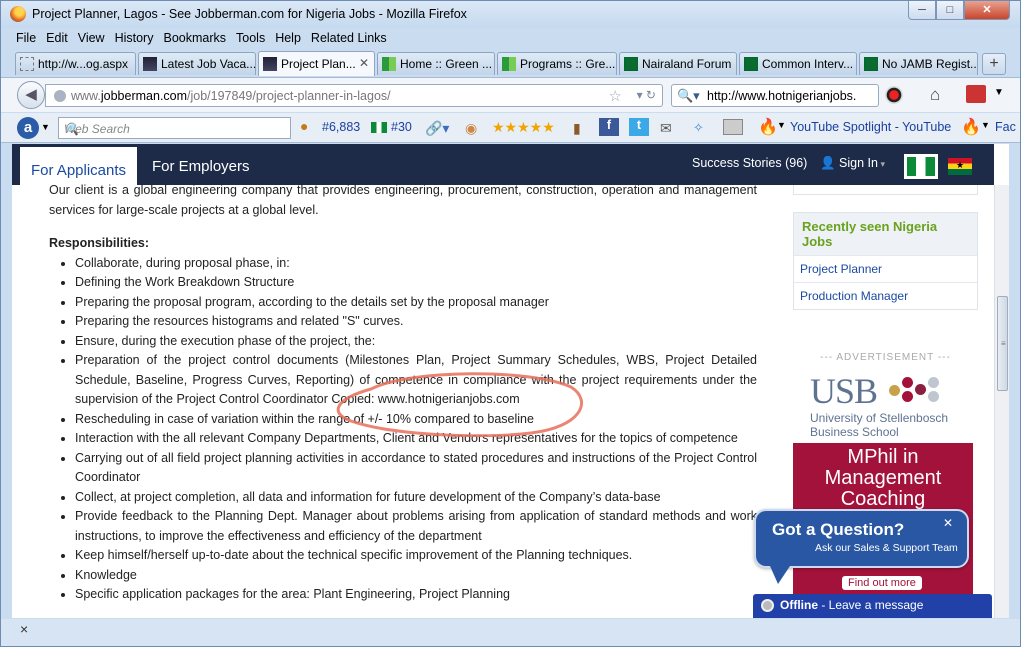 The width and height of the screenshot is (1021, 647). Describe the element at coordinates (28, 128) in the screenshot. I see `ask-logo-icon: a` at that location.